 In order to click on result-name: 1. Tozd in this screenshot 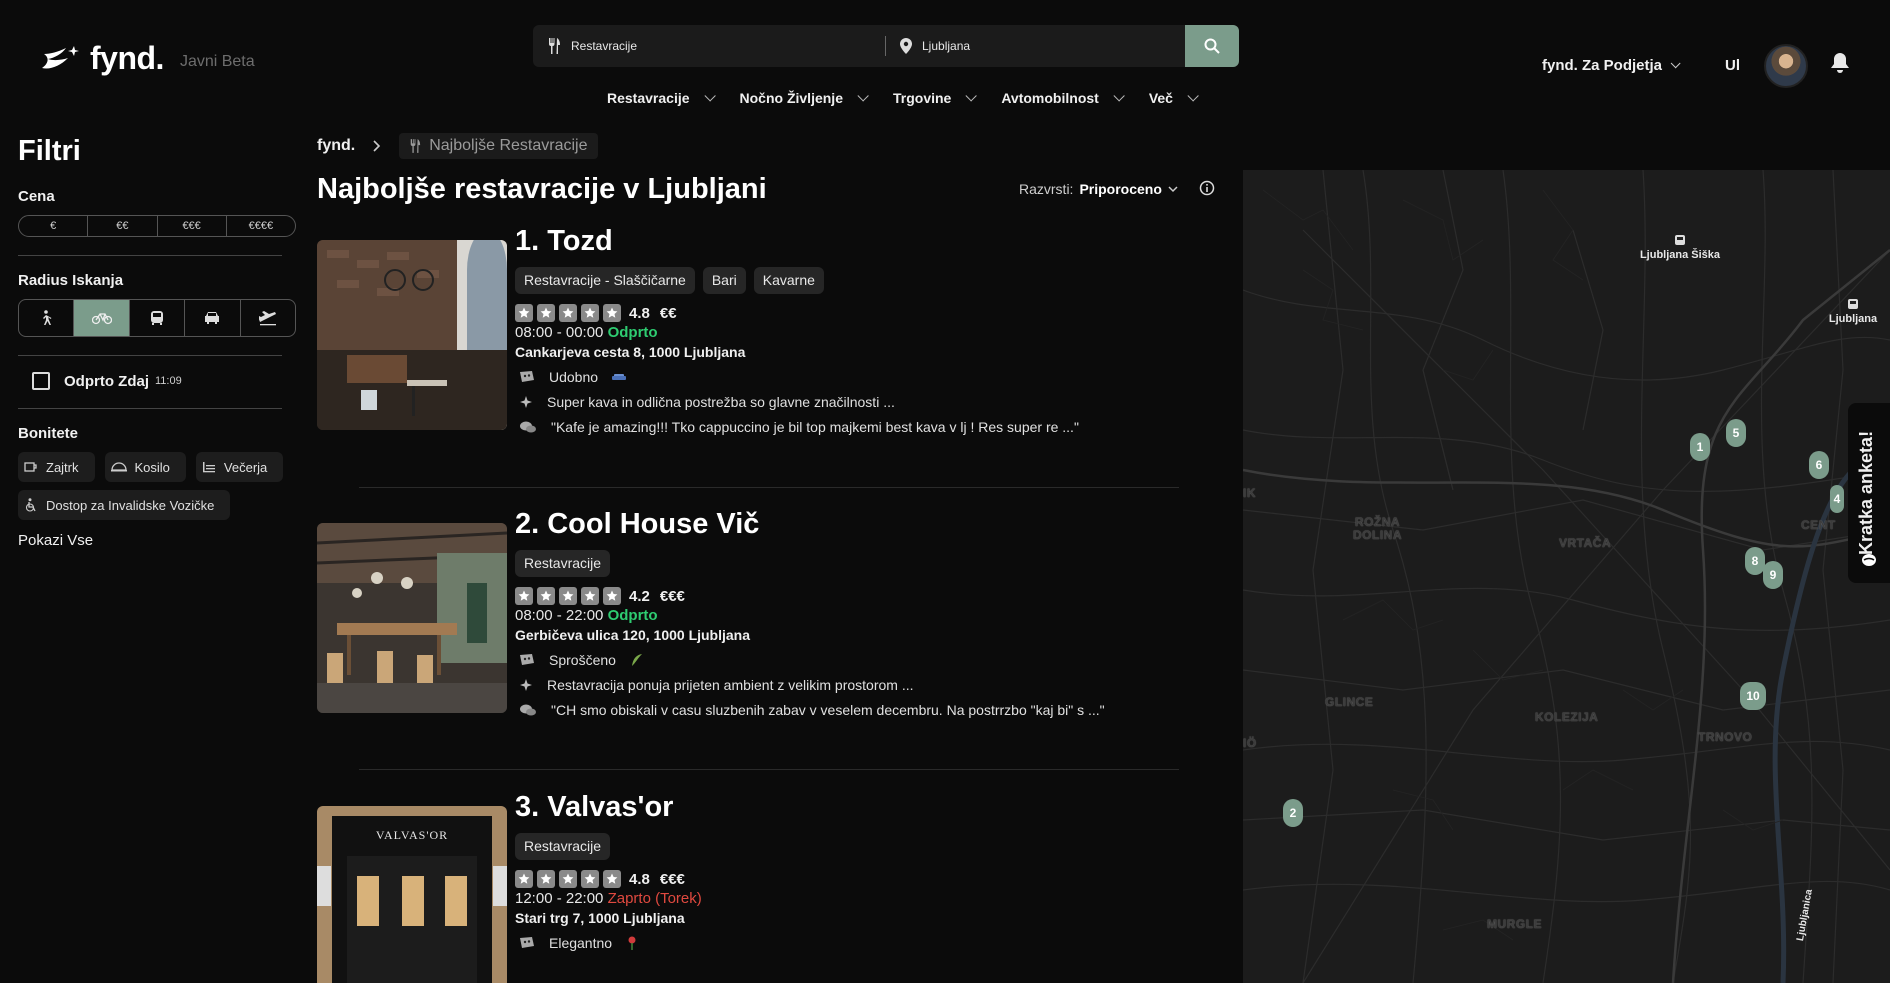, I will do `click(865, 243)`.